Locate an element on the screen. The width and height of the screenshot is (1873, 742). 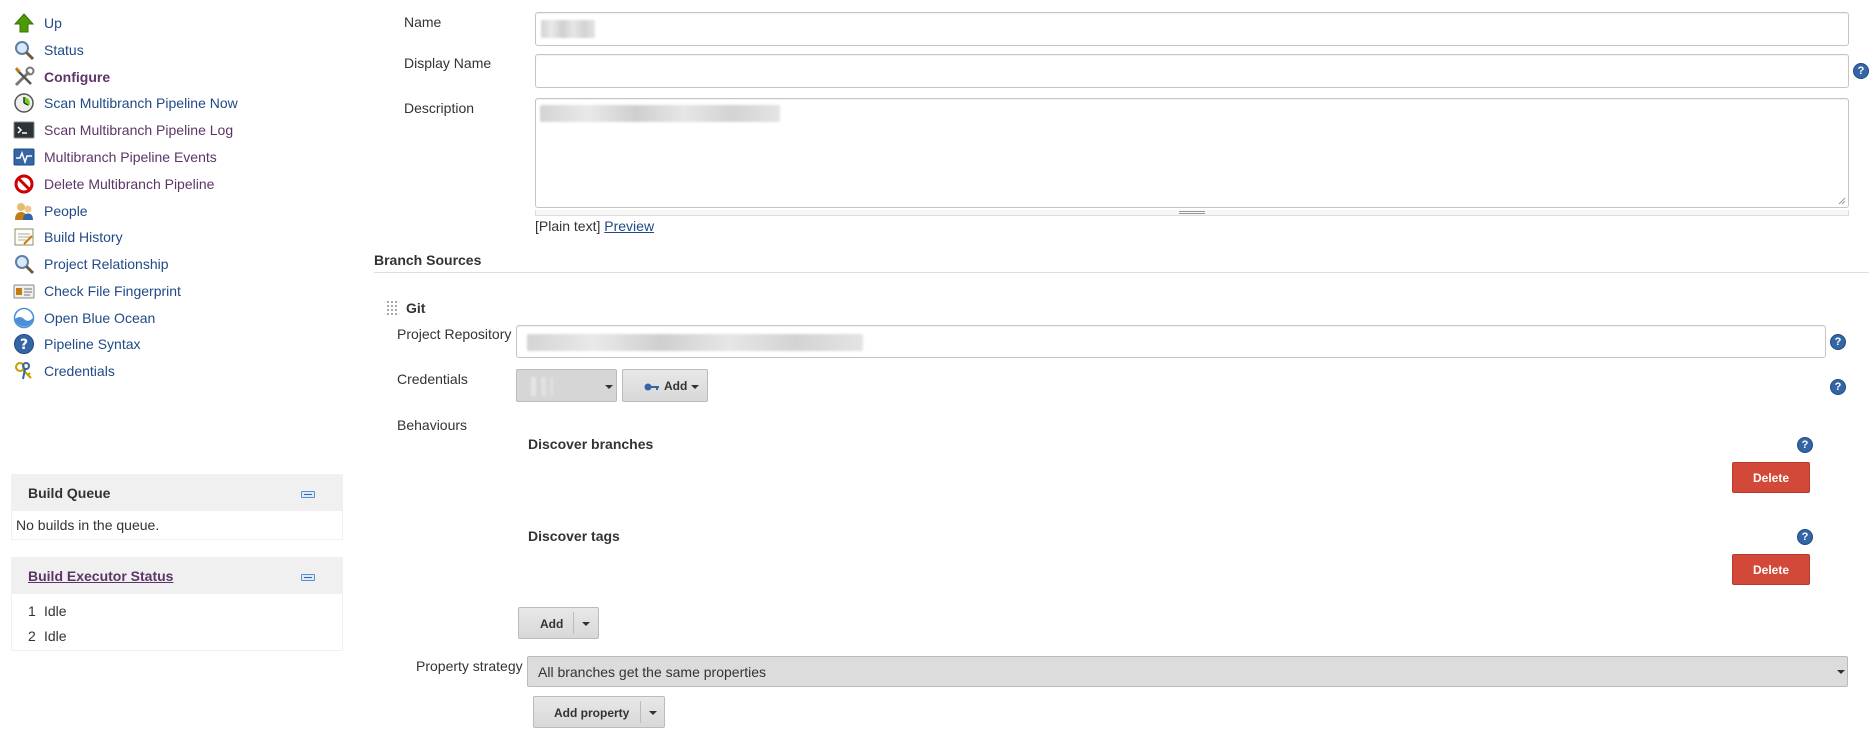
task-project-relationship: Project Relationship is located at coordinates (90, 264).